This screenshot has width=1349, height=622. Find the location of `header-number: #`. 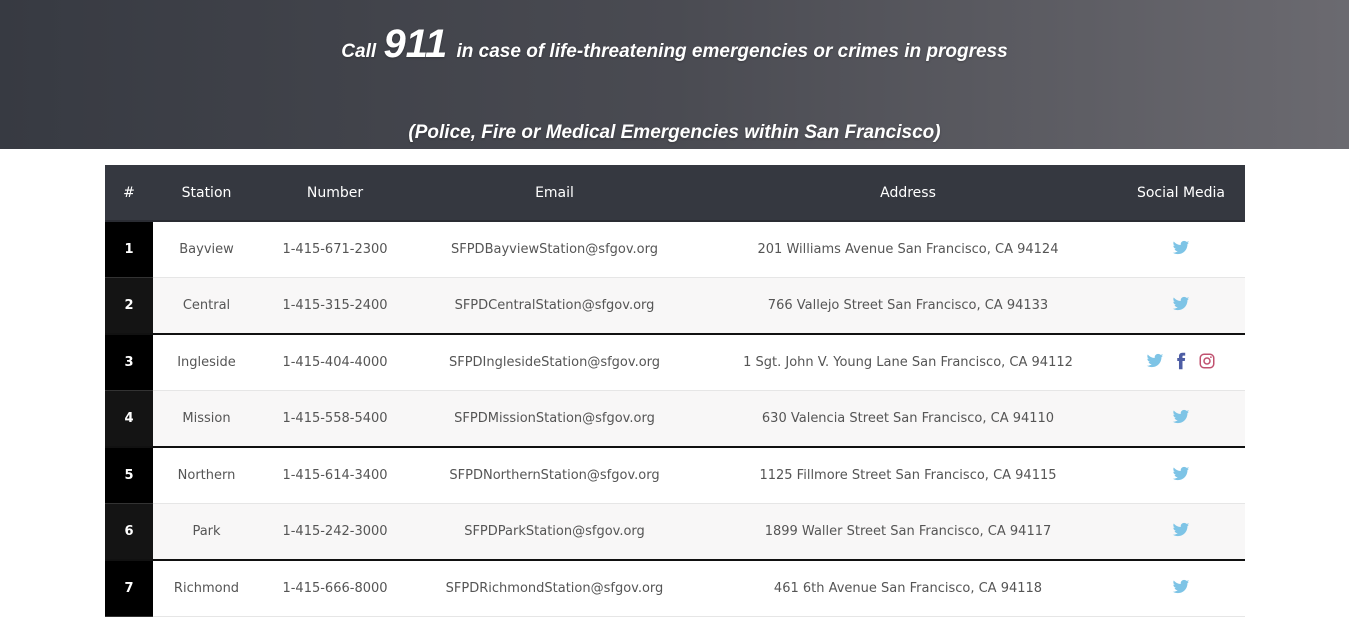

header-number: # is located at coordinates (129, 193).